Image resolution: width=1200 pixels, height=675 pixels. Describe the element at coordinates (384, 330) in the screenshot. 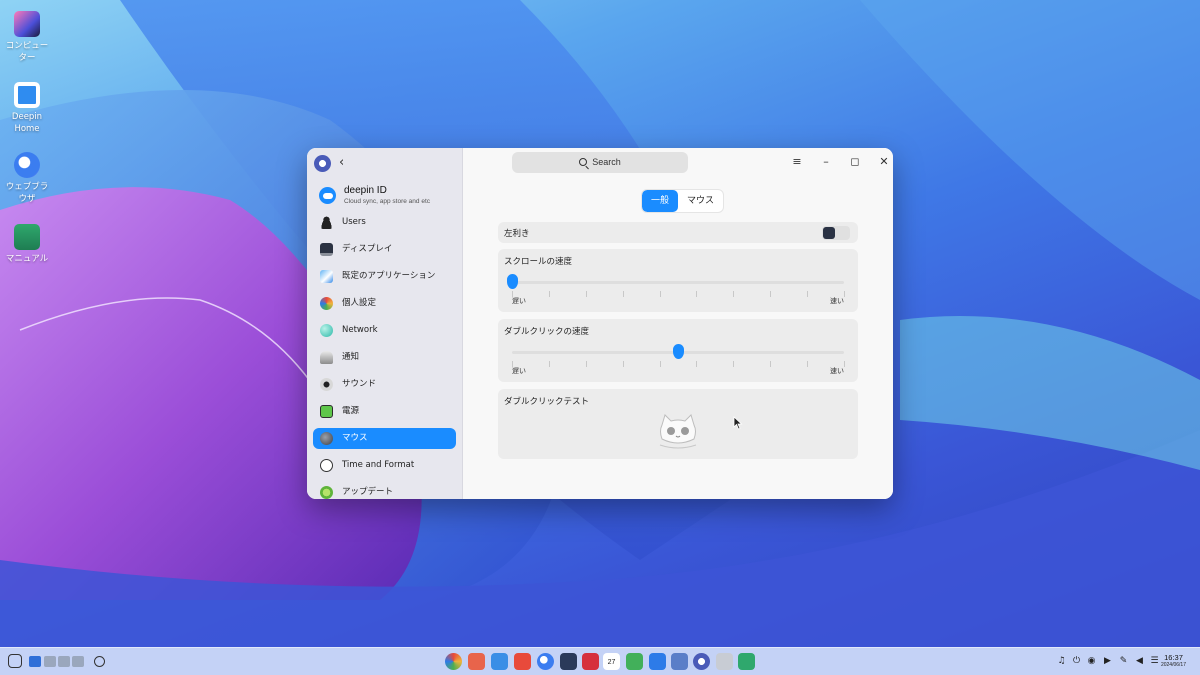

I see `sidebar-item-network: Network` at that location.